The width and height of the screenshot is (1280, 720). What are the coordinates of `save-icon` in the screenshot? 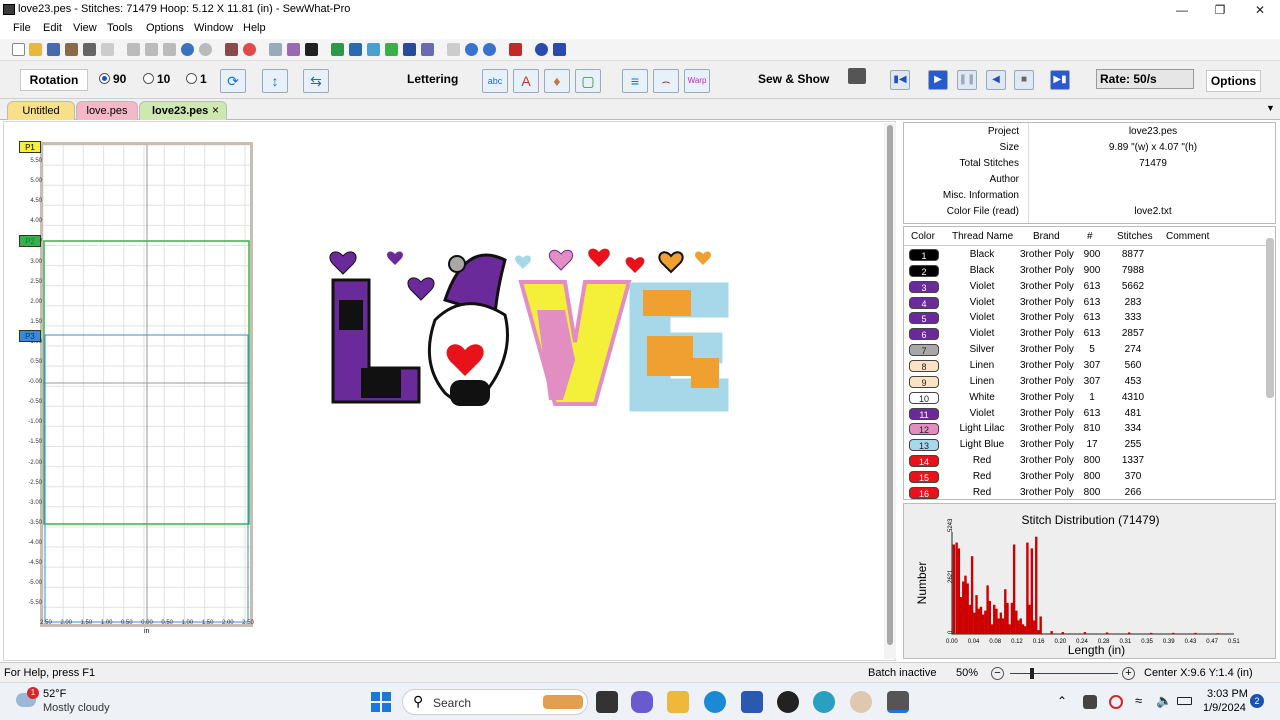 It's located at (53, 49).